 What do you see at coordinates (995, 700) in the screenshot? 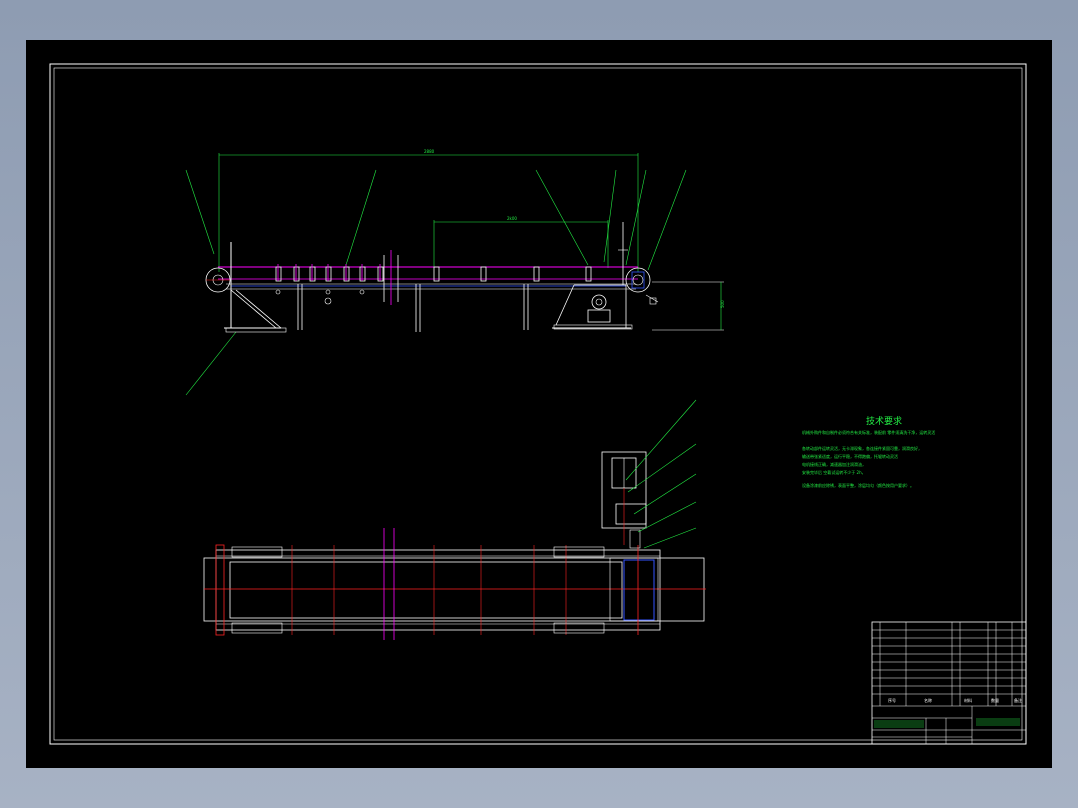
I see `tb-header-qty: 数量` at bounding box center [995, 700].